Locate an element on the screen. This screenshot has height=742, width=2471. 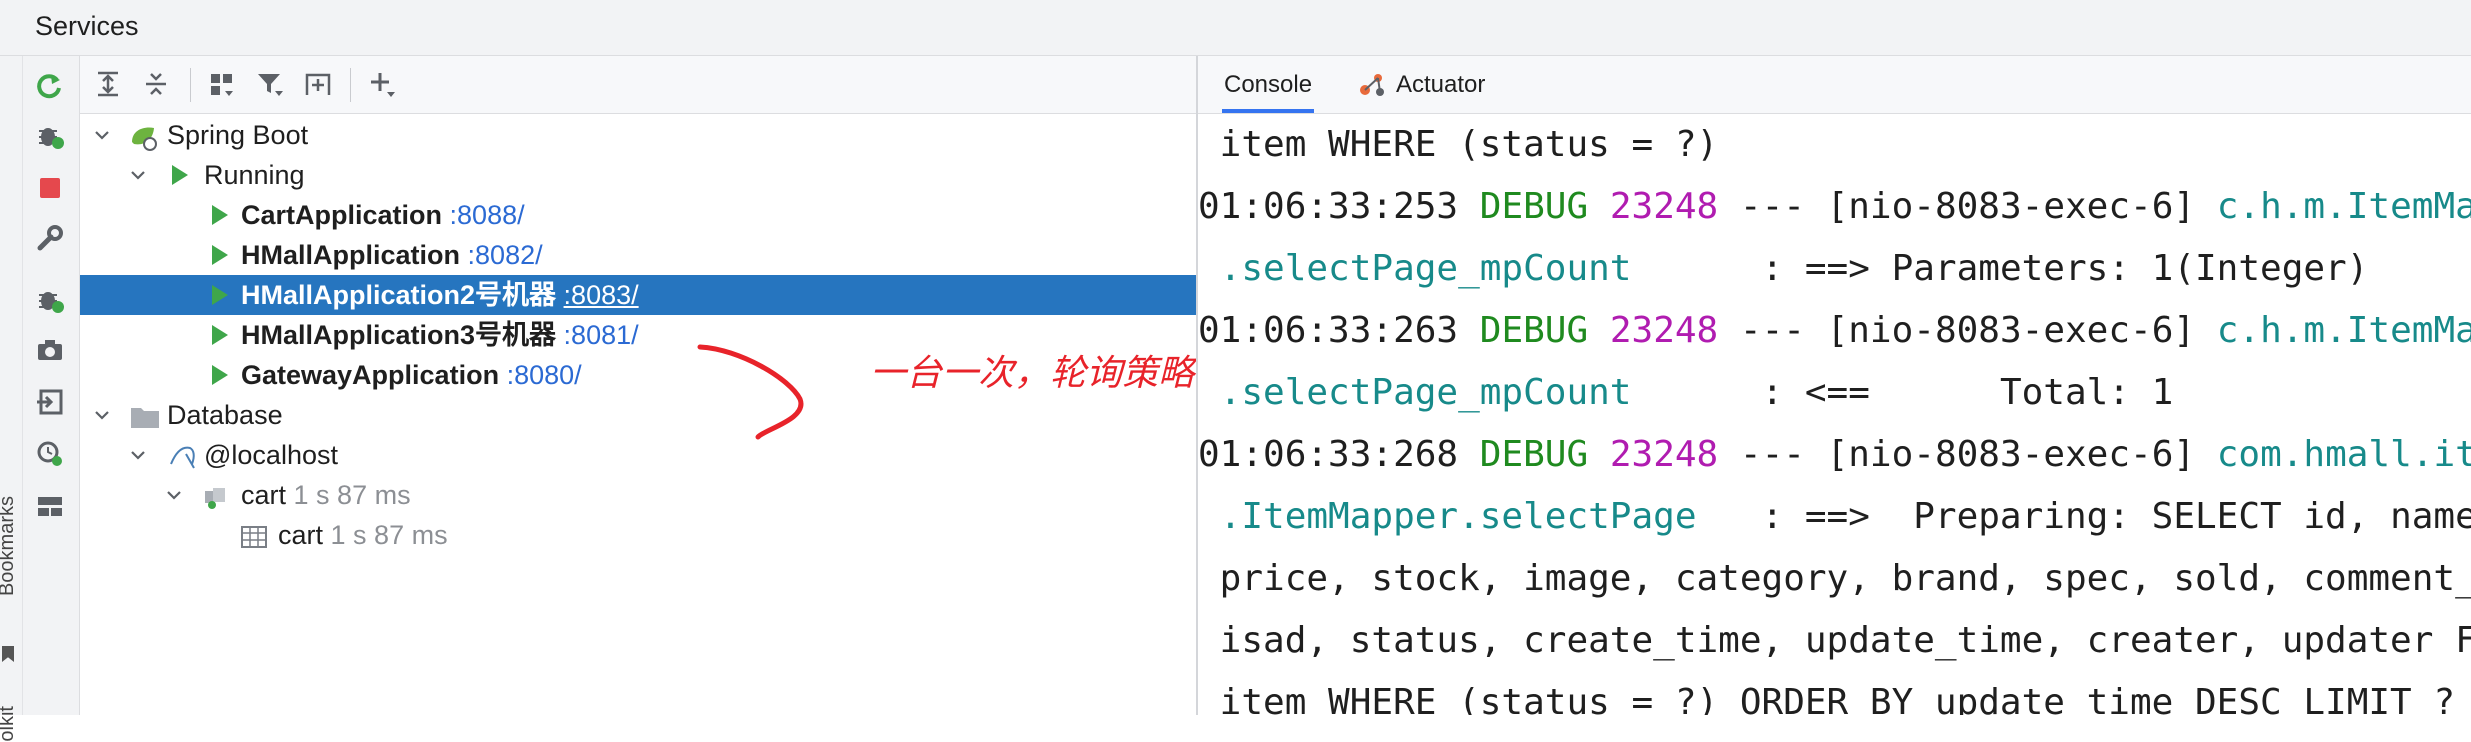
tab-console: Console is located at coordinates (1268, 84).